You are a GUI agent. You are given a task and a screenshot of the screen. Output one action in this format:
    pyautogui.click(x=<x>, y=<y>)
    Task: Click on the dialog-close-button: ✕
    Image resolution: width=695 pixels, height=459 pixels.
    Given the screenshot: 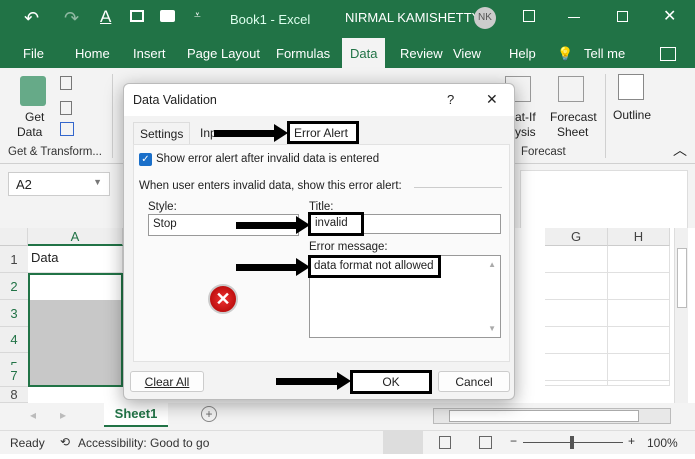 What is the action you would take?
    pyautogui.click(x=492, y=99)
    